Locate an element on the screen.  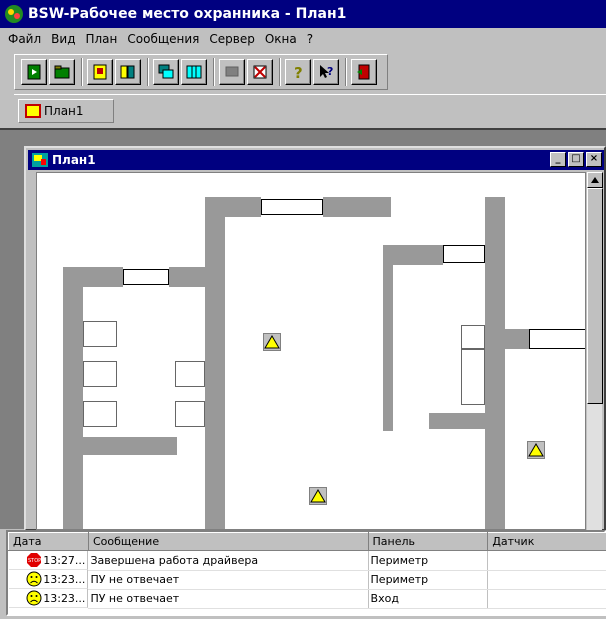
row-message: Завершена работа драйвера is located at coordinates (228, 560).